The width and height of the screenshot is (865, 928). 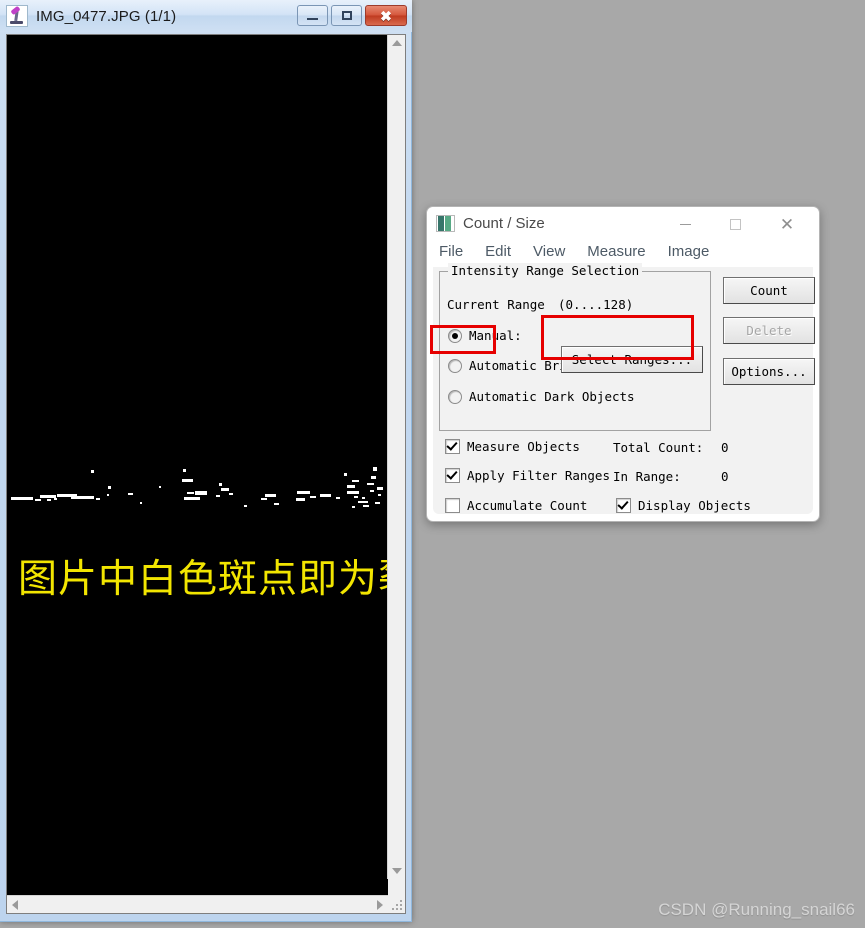 I want to click on horizontal-scrollbar, so click(x=197, y=904).